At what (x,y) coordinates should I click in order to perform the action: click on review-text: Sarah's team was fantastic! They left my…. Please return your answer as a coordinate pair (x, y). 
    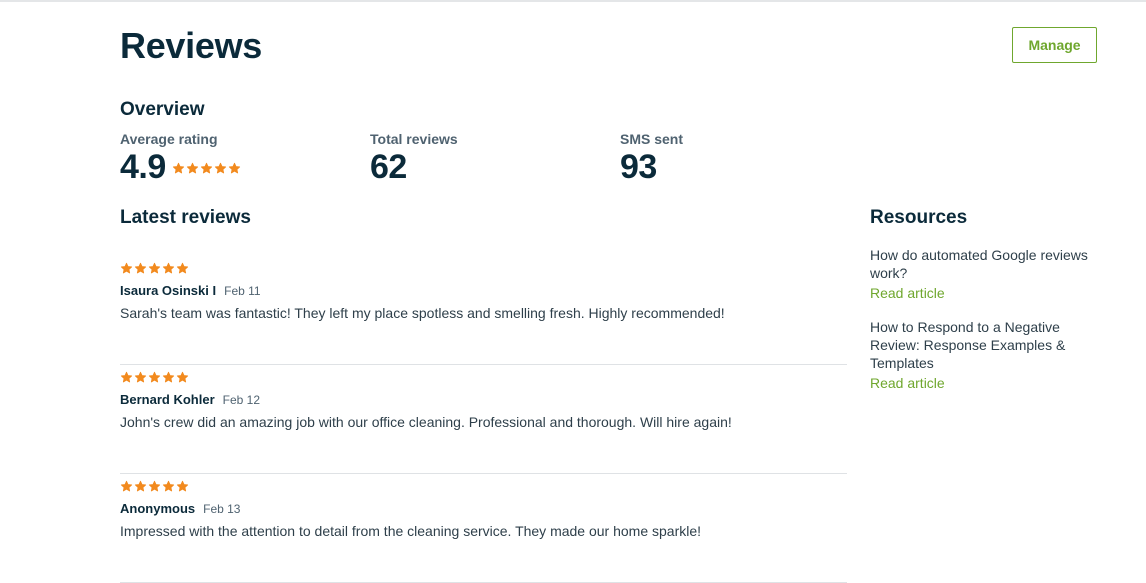
    Looking at the image, I should click on (422, 313).